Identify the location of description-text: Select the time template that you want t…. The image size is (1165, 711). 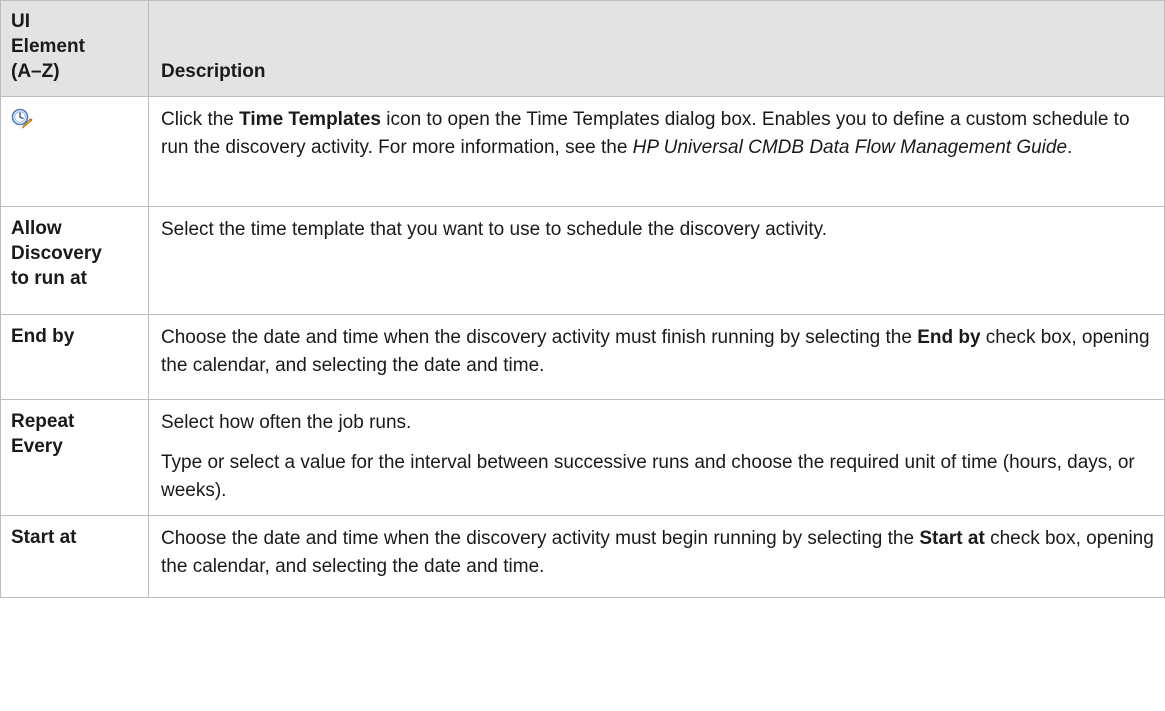
(494, 229).